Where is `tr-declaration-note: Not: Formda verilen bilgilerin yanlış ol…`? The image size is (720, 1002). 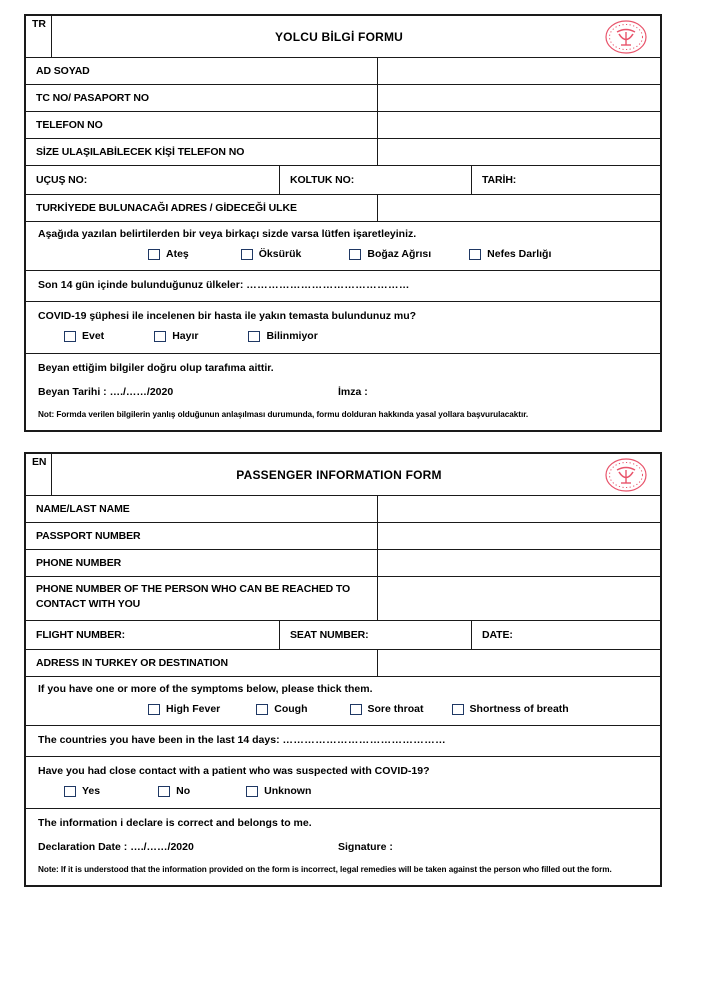 tr-declaration-note: Not: Formda verilen bilgilerin yanlış ol… is located at coordinates (283, 414).